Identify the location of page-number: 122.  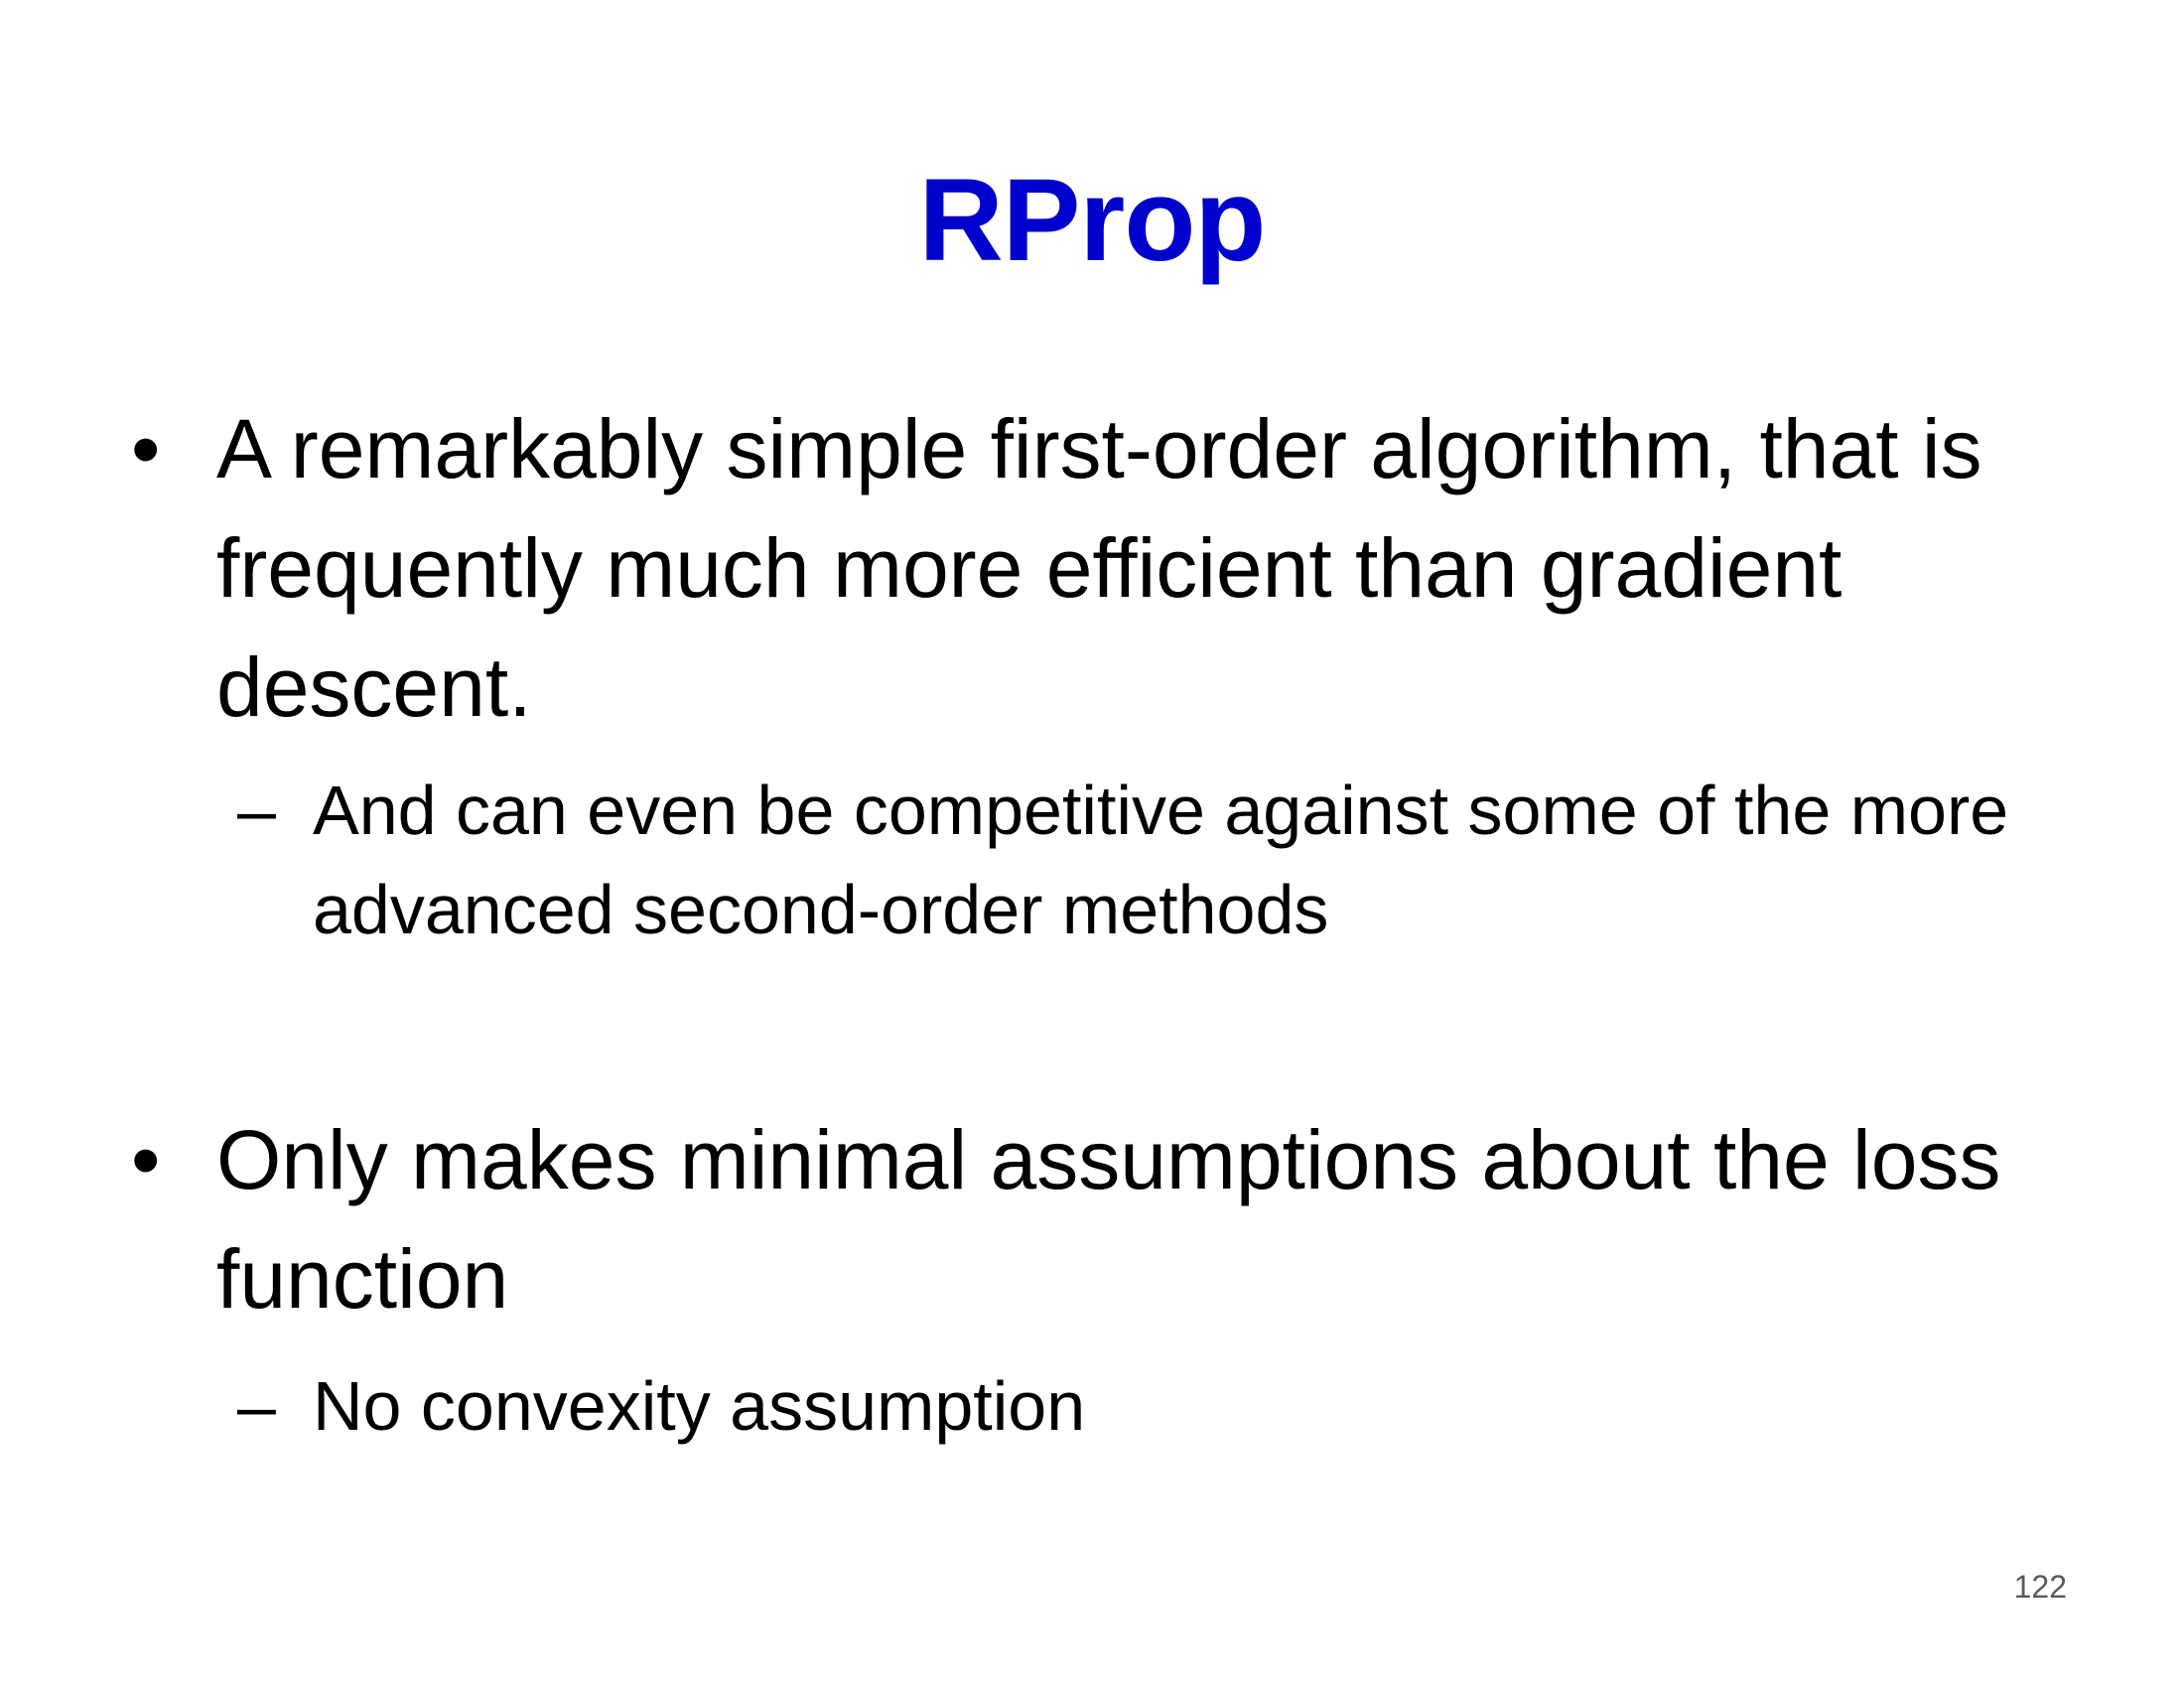
(2040, 1587).